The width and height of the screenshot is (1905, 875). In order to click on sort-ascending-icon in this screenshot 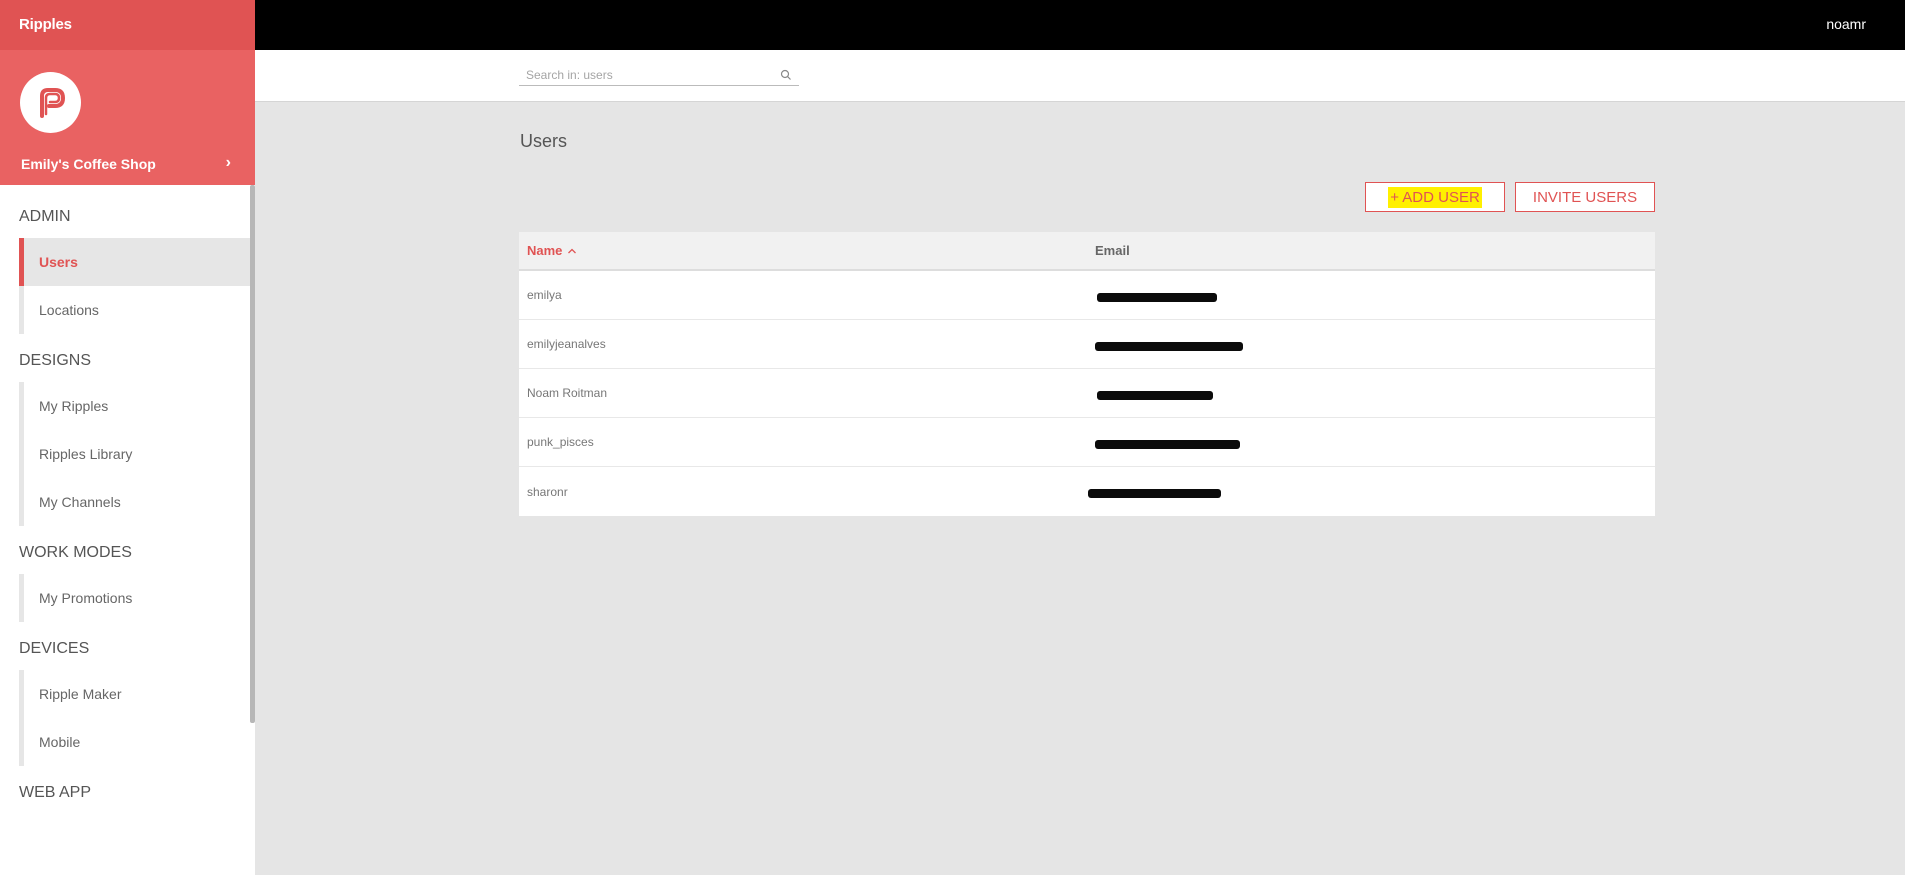, I will do `click(572, 250)`.